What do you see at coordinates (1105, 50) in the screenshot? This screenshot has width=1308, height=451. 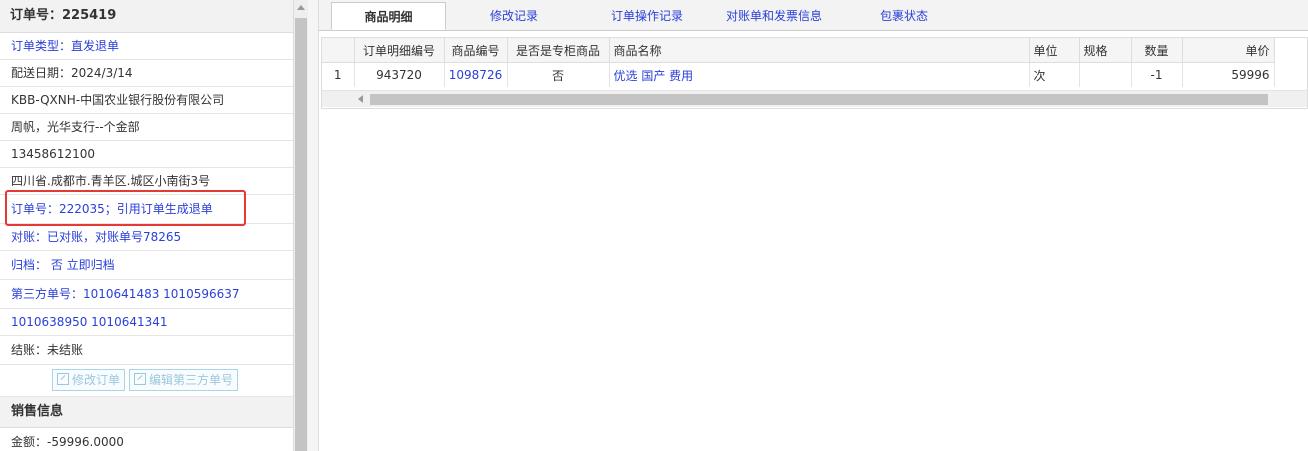 I see `column-header: 规格` at bounding box center [1105, 50].